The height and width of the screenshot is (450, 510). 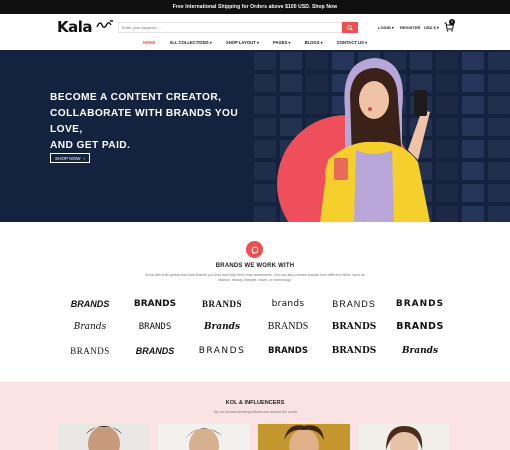 What do you see at coordinates (105, 25) in the screenshot?
I see `logo-script-mark` at bounding box center [105, 25].